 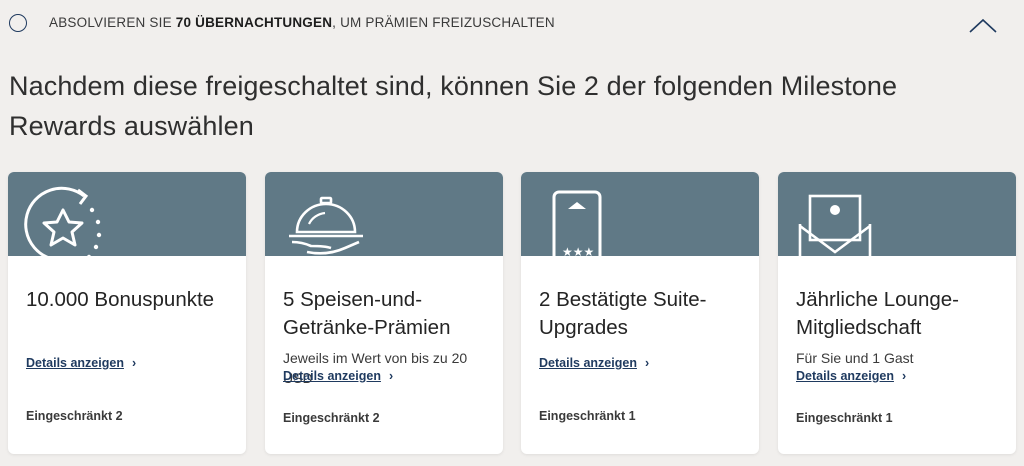 I want to click on goal-suffix: , UM PRÄMIEN FREIZUSCHALTEN, so click(x=443, y=22).